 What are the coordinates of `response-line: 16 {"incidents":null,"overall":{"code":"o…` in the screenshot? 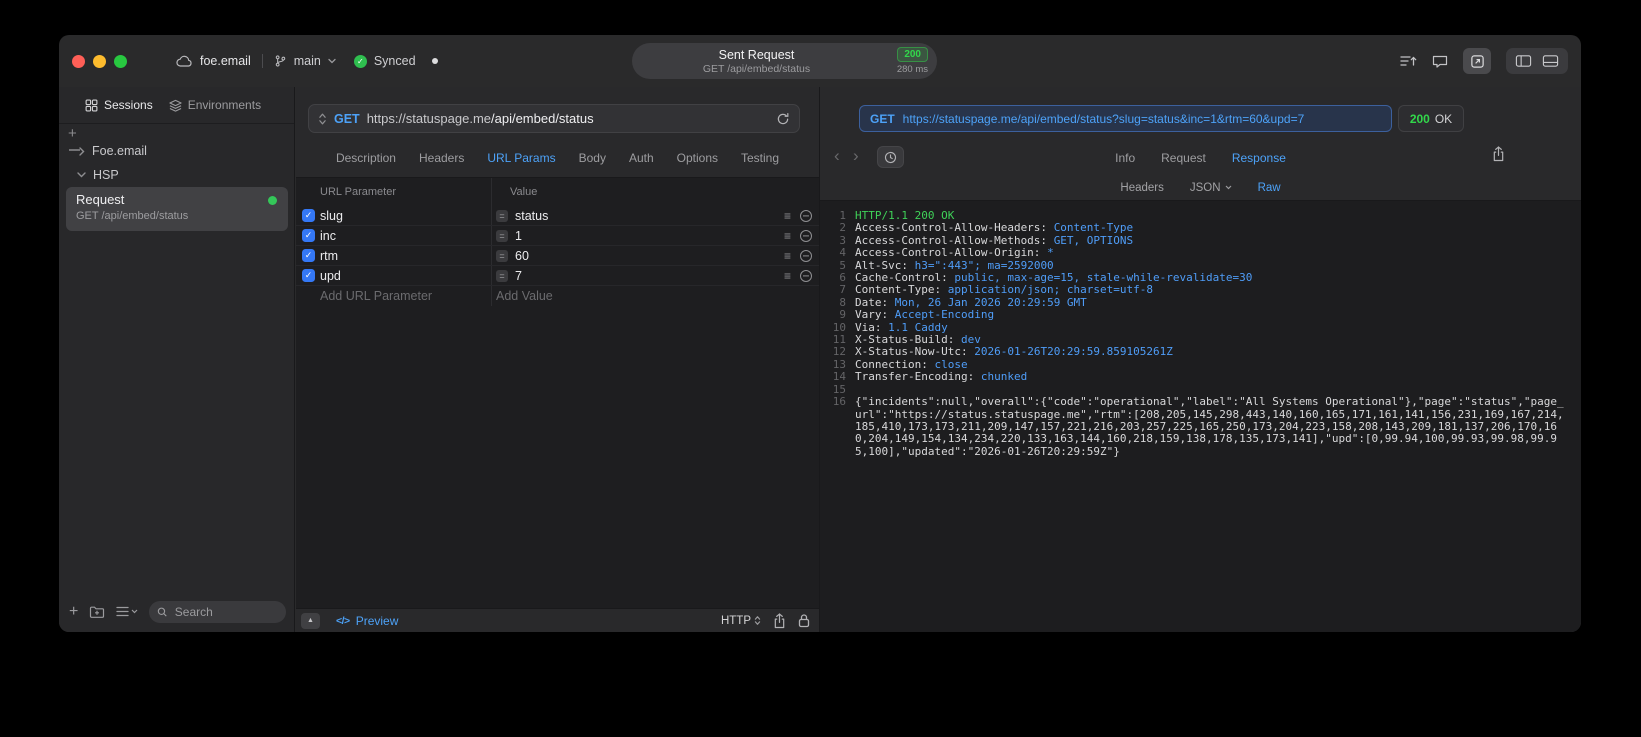 It's located at (1198, 426).